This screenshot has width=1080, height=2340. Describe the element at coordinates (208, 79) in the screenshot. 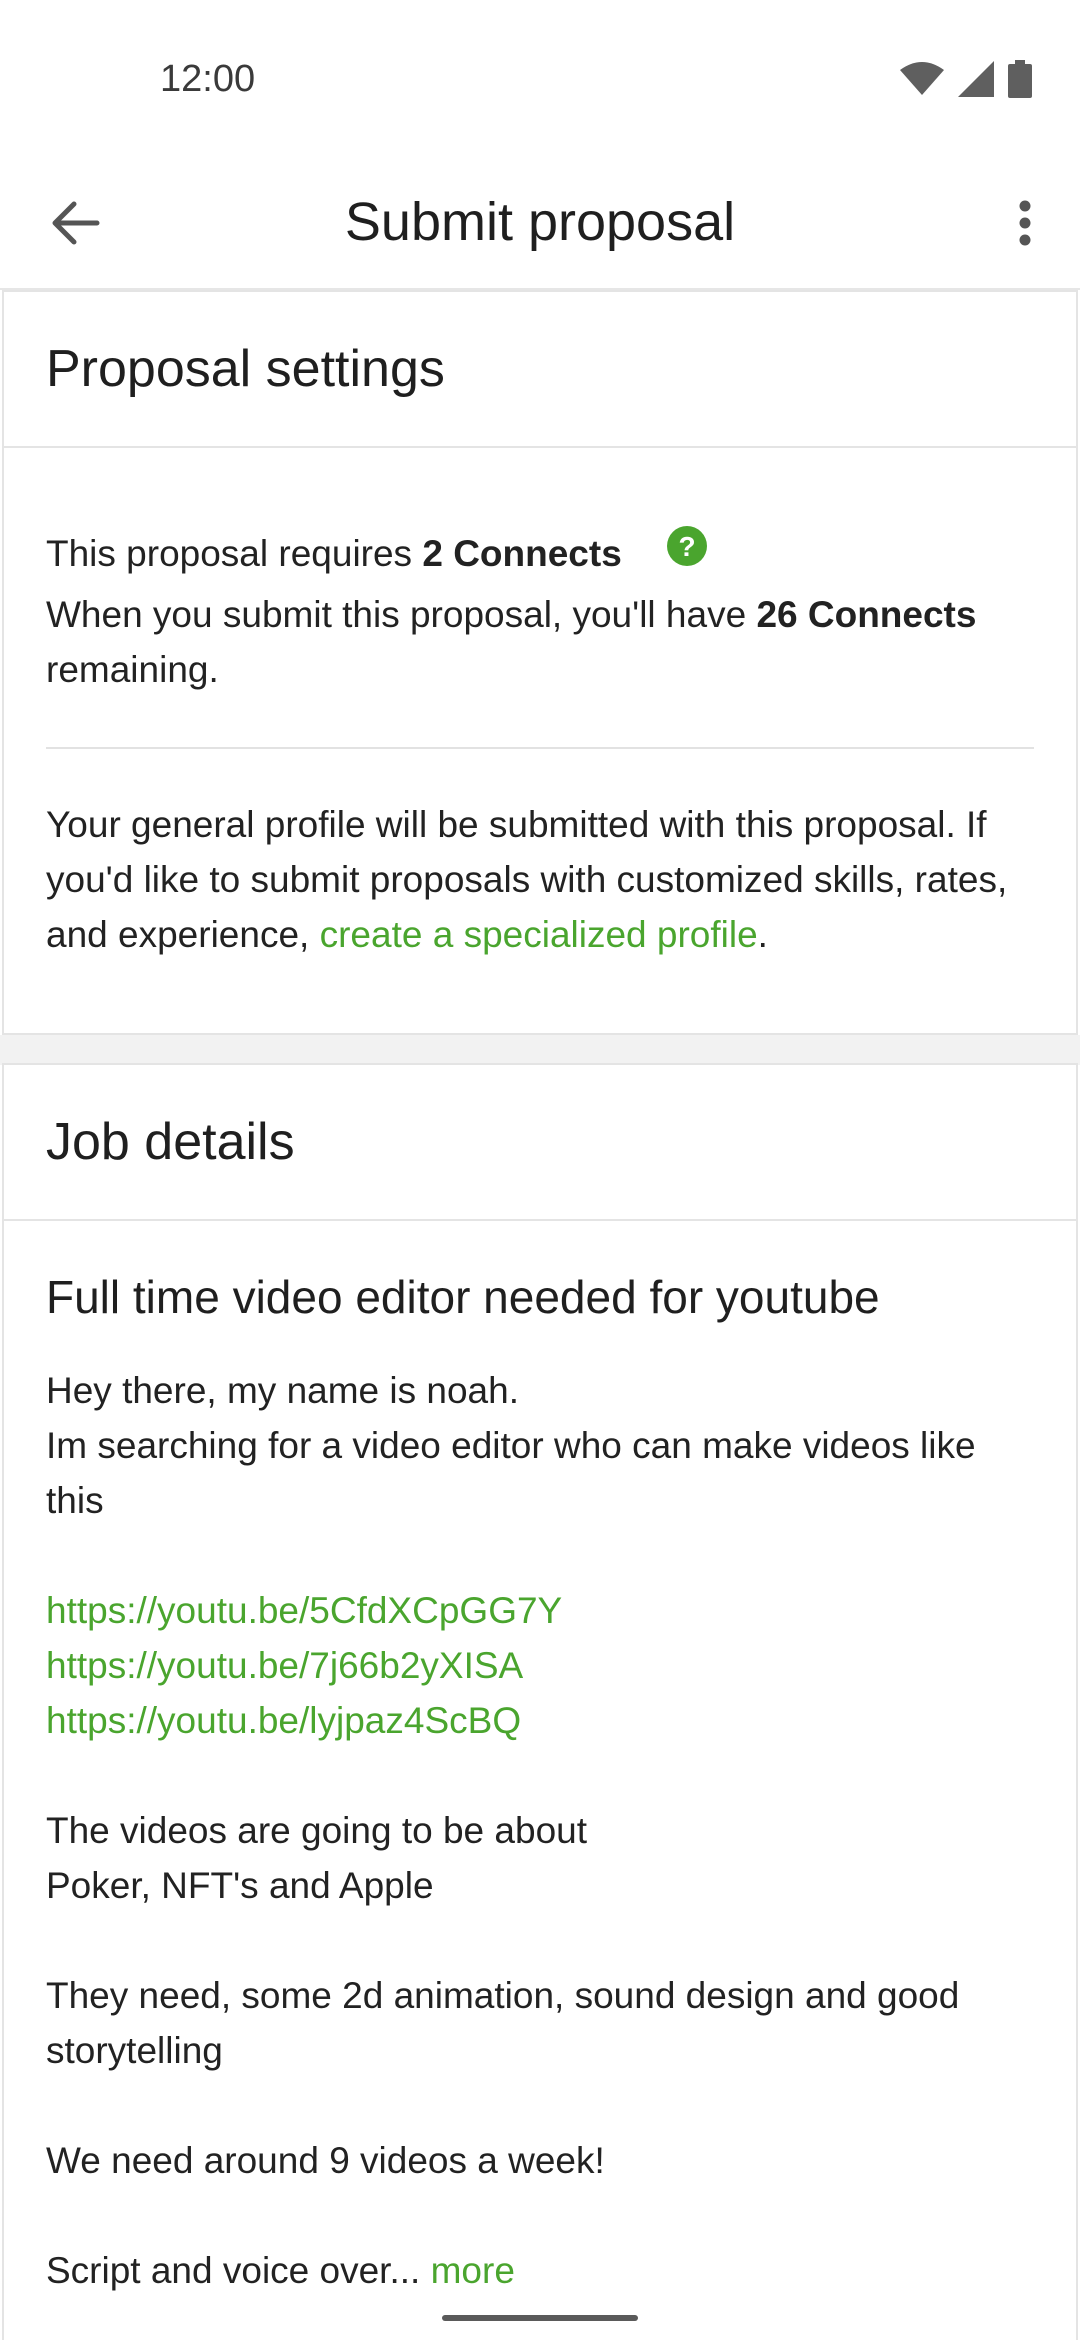

I see `status-time: 12:00` at that location.